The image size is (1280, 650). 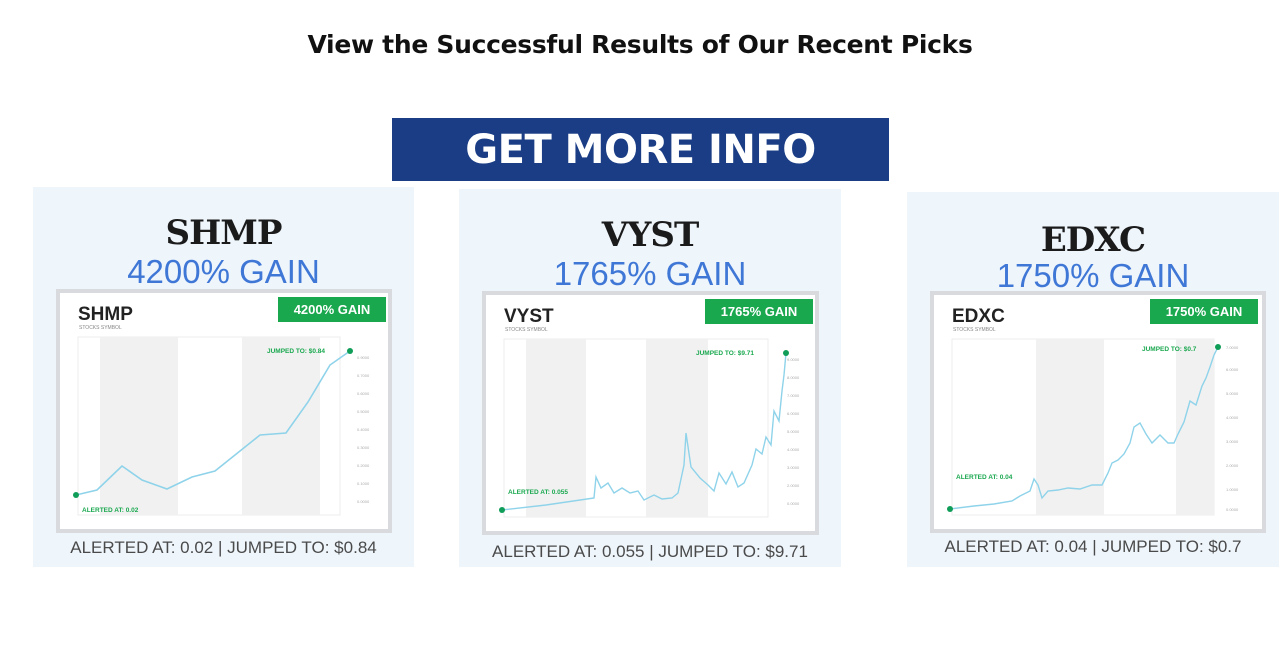 What do you see at coordinates (363, 483) in the screenshot?
I see `svg-text: 0.1000` at bounding box center [363, 483].